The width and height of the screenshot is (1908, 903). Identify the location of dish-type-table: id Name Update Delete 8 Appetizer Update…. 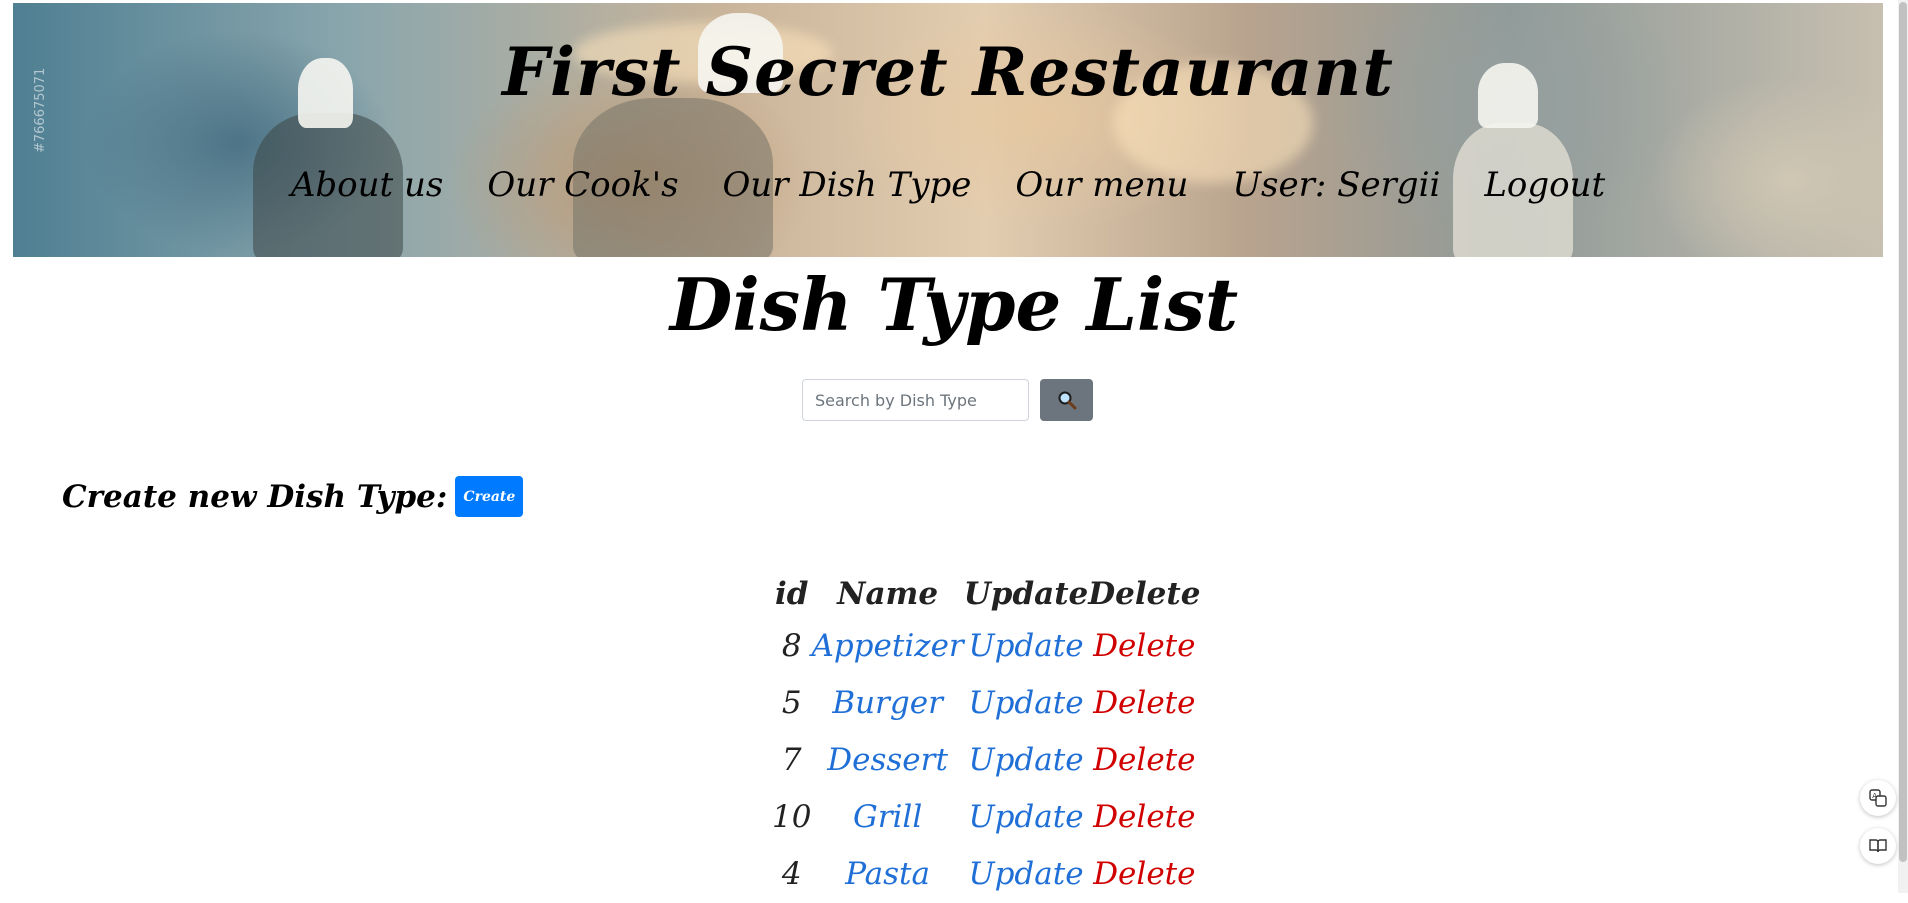
(986, 737).